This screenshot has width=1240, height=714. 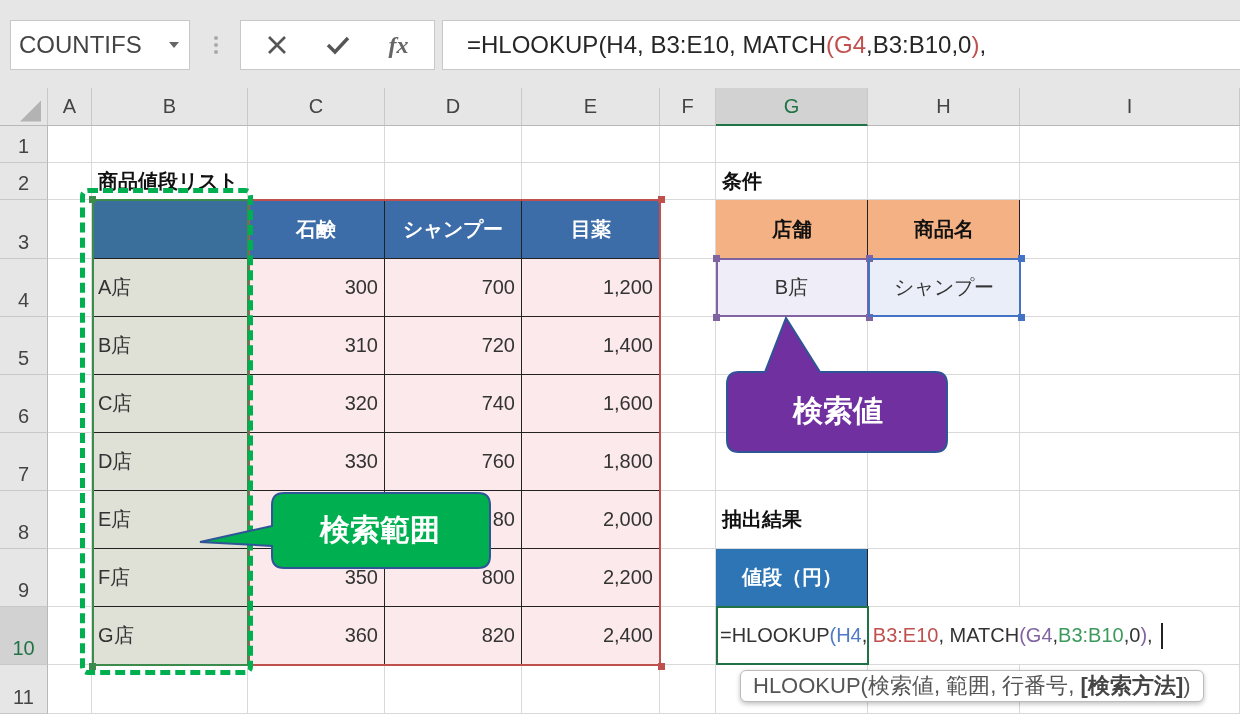 I want to click on table-cell: 720, so click(x=498, y=345).